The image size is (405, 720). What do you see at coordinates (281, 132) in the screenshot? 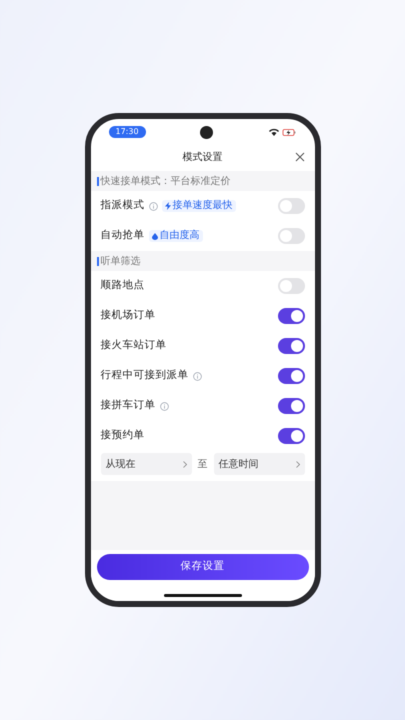
I see `status-icons` at bounding box center [281, 132].